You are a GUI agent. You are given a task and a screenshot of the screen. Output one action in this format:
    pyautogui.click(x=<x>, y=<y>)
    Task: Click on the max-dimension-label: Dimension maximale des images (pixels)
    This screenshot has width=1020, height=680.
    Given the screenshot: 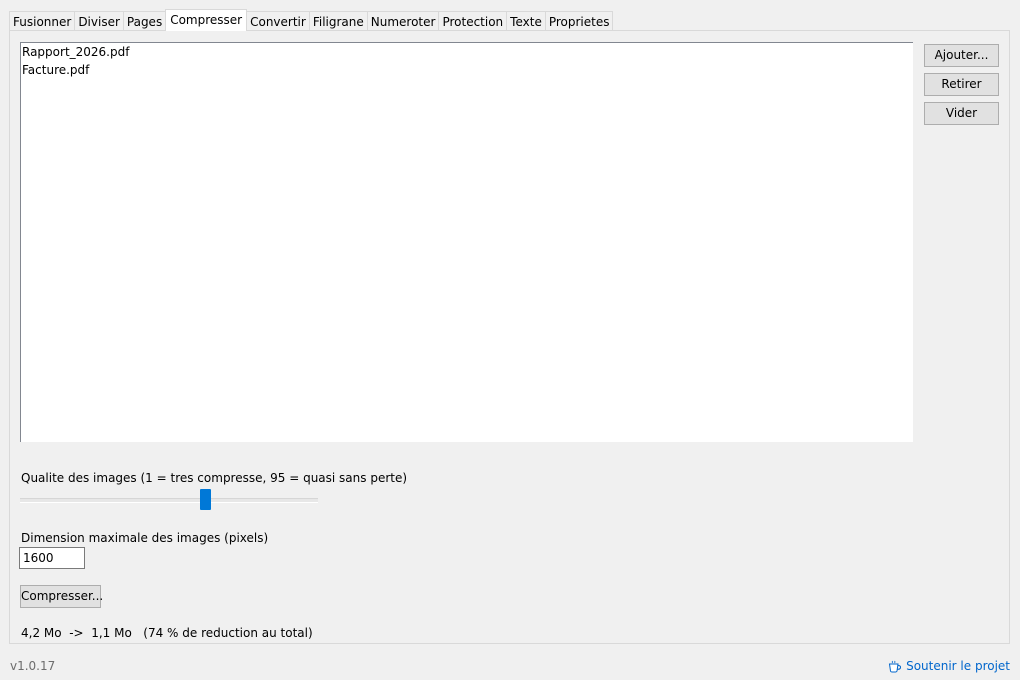 What is the action you would take?
    pyautogui.click(x=145, y=538)
    